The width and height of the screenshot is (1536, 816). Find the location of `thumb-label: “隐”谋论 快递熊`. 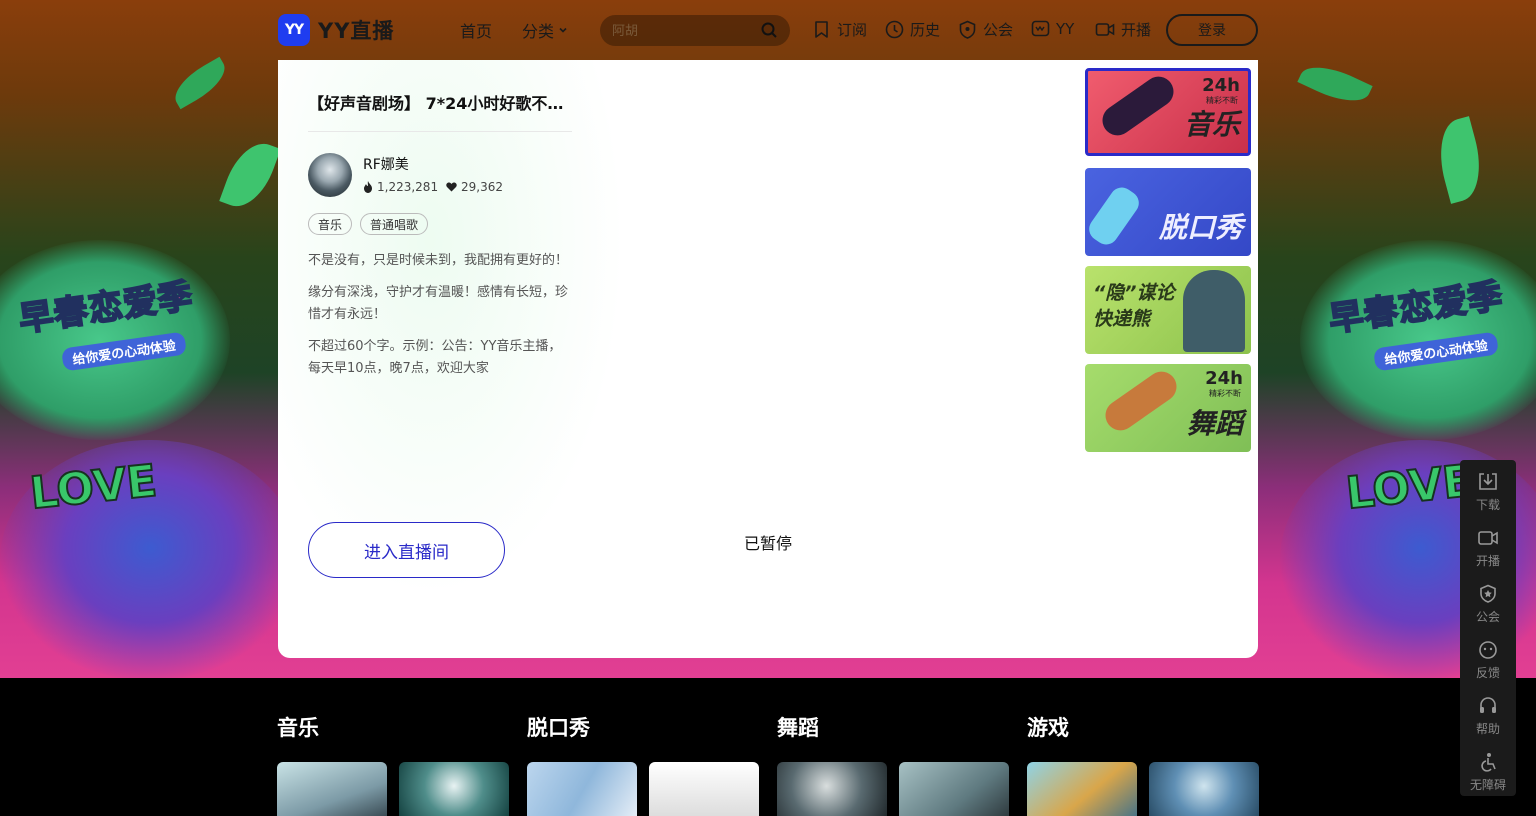

thumb-label: “隐”谋论 快递熊 is located at coordinates (1134, 306).